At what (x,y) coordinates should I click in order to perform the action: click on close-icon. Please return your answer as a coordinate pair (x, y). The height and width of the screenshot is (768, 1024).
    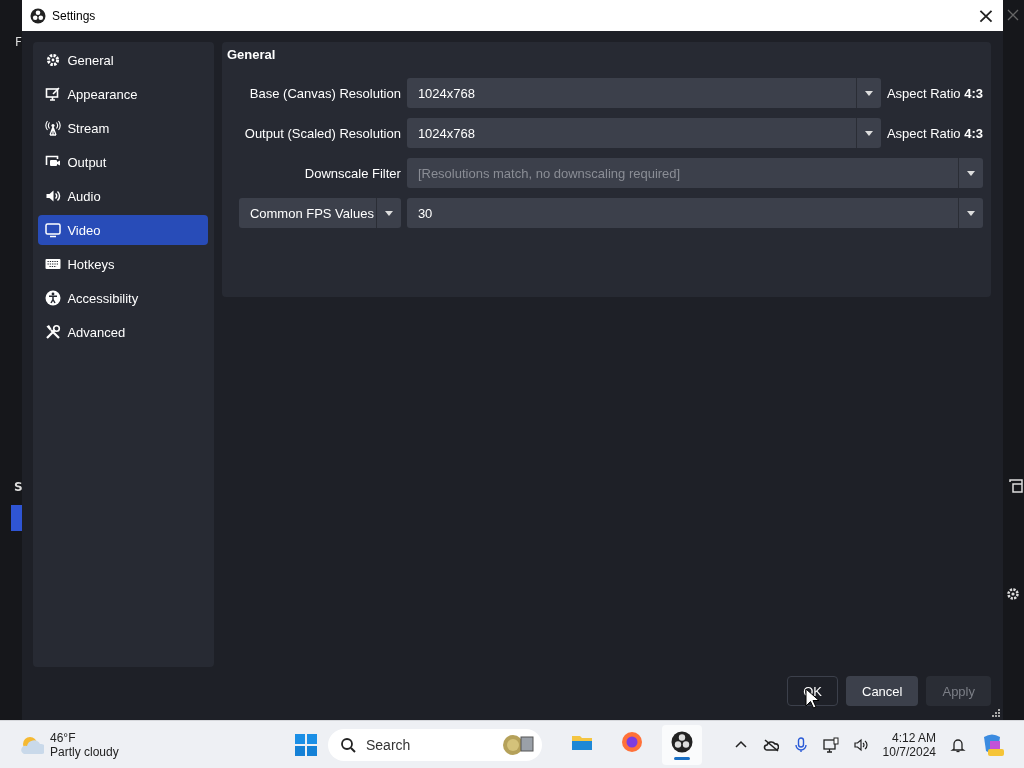
    Looking at the image, I should click on (1013, 15).